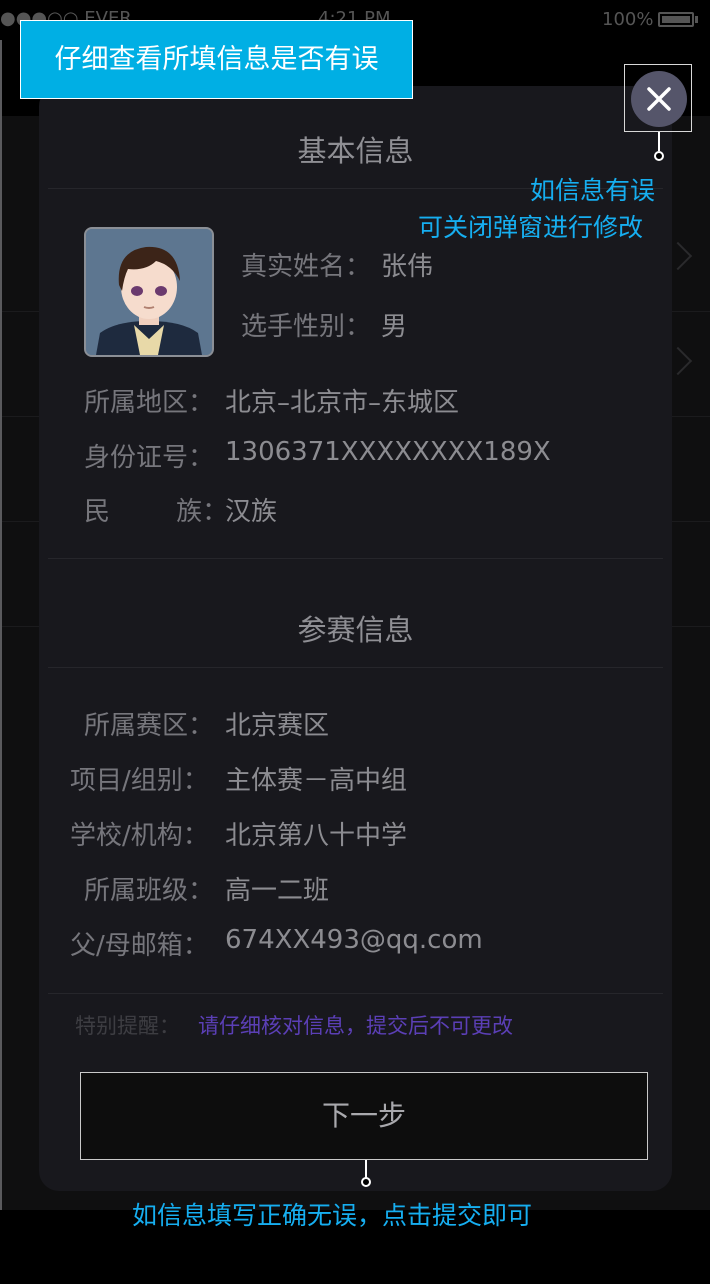 Image resolution: width=710 pixels, height=1284 pixels. What do you see at coordinates (139, 781) in the screenshot?
I see `project-label: 项目/组别：` at bounding box center [139, 781].